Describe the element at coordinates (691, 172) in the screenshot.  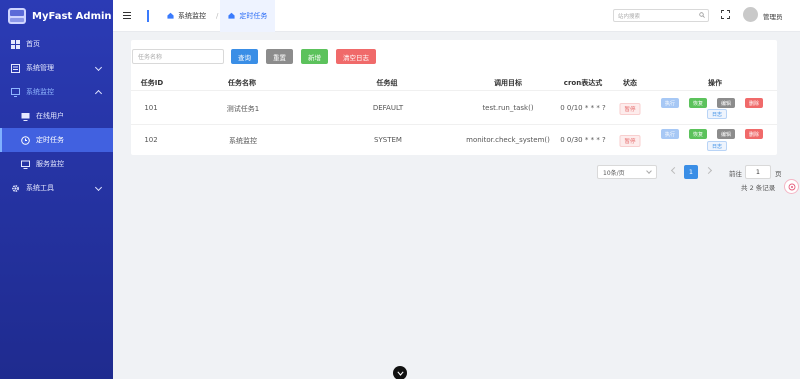
I see `page-number-current: 1` at that location.